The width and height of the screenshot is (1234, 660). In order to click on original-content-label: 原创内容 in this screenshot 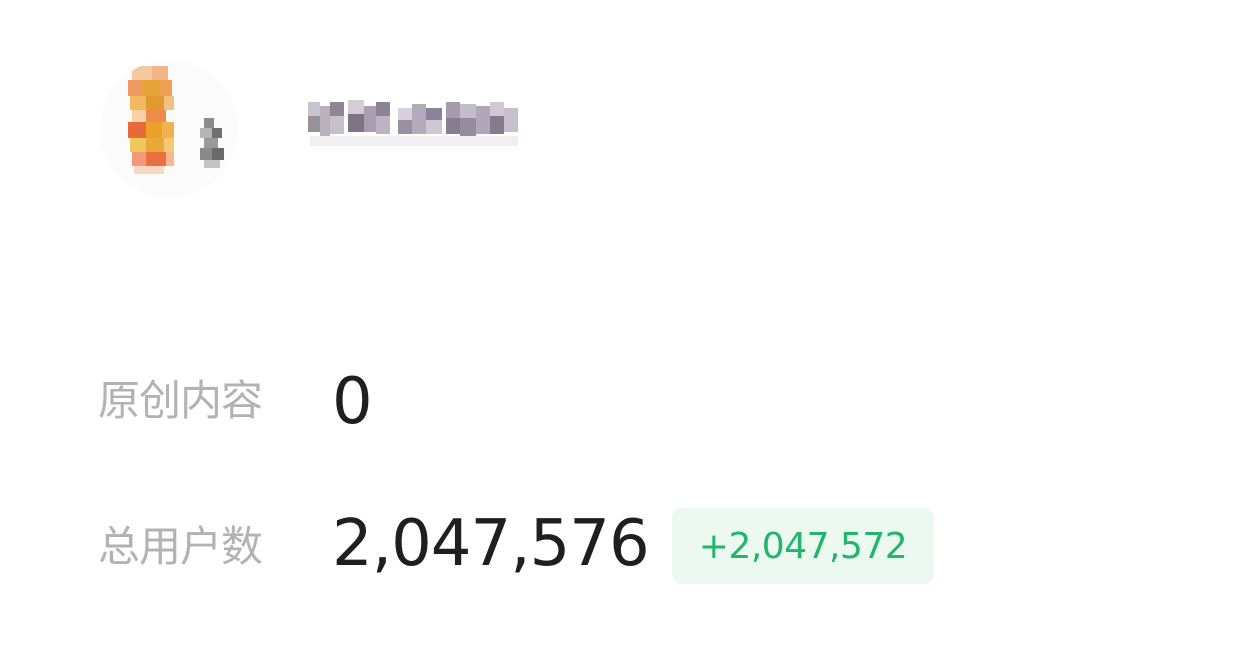, I will do `click(180, 400)`.